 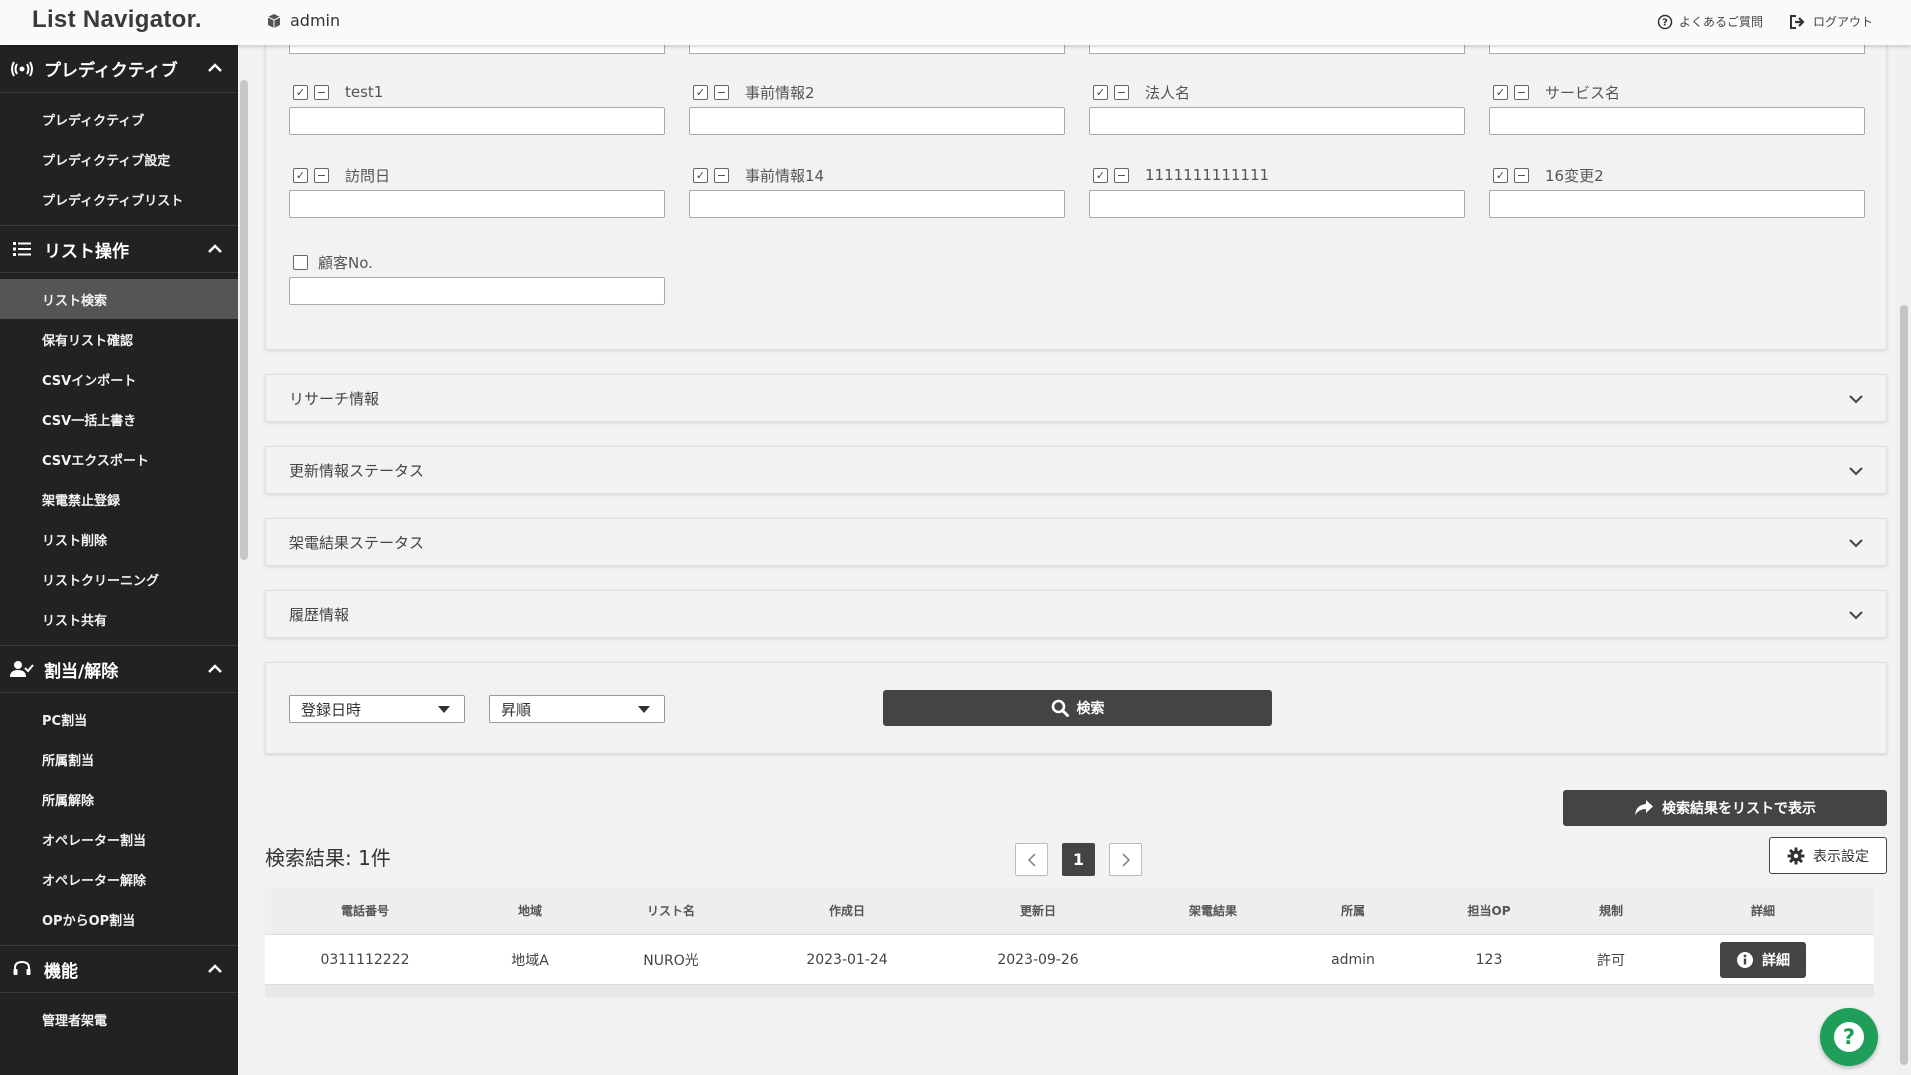 What do you see at coordinates (303, 20) in the screenshot?
I see `user-indicator: admin` at bounding box center [303, 20].